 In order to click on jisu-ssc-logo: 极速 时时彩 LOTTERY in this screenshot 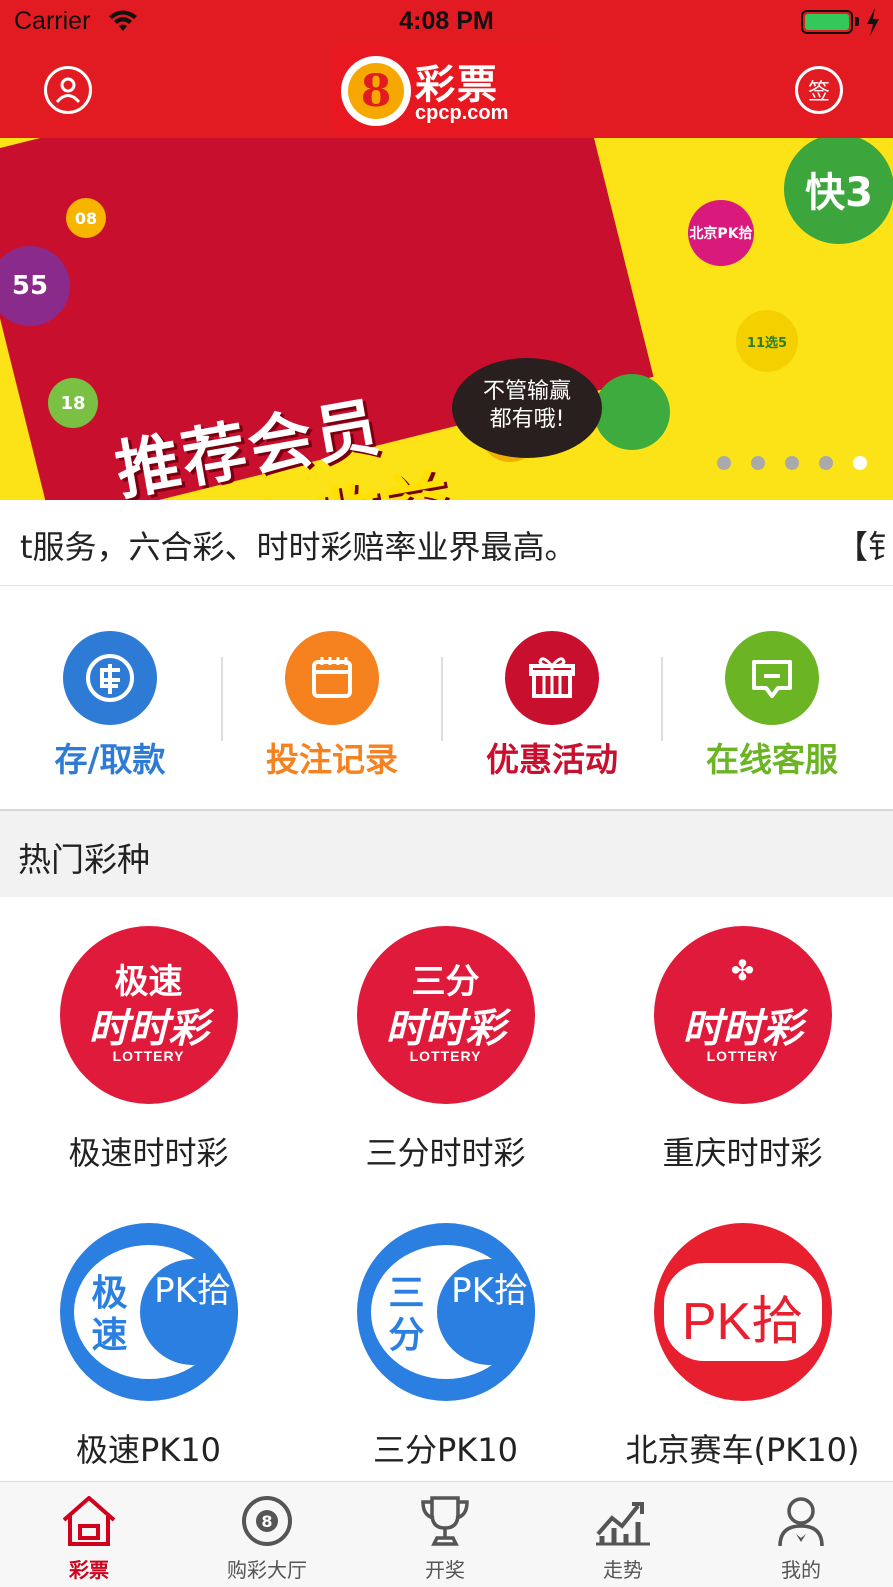, I will do `click(148, 1015)`.